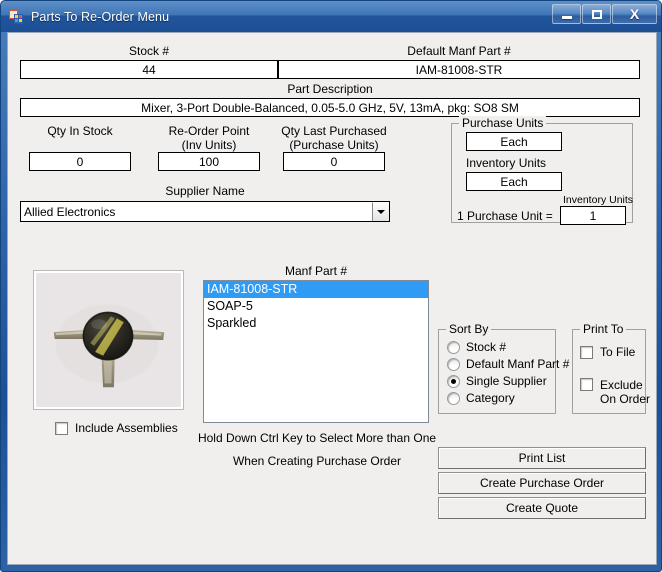 Image resolution: width=662 pixels, height=572 pixels. What do you see at coordinates (459, 51) in the screenshot?
I see `default-manf-part-label: Default Manf Part #` at bounding box center [459, 51].